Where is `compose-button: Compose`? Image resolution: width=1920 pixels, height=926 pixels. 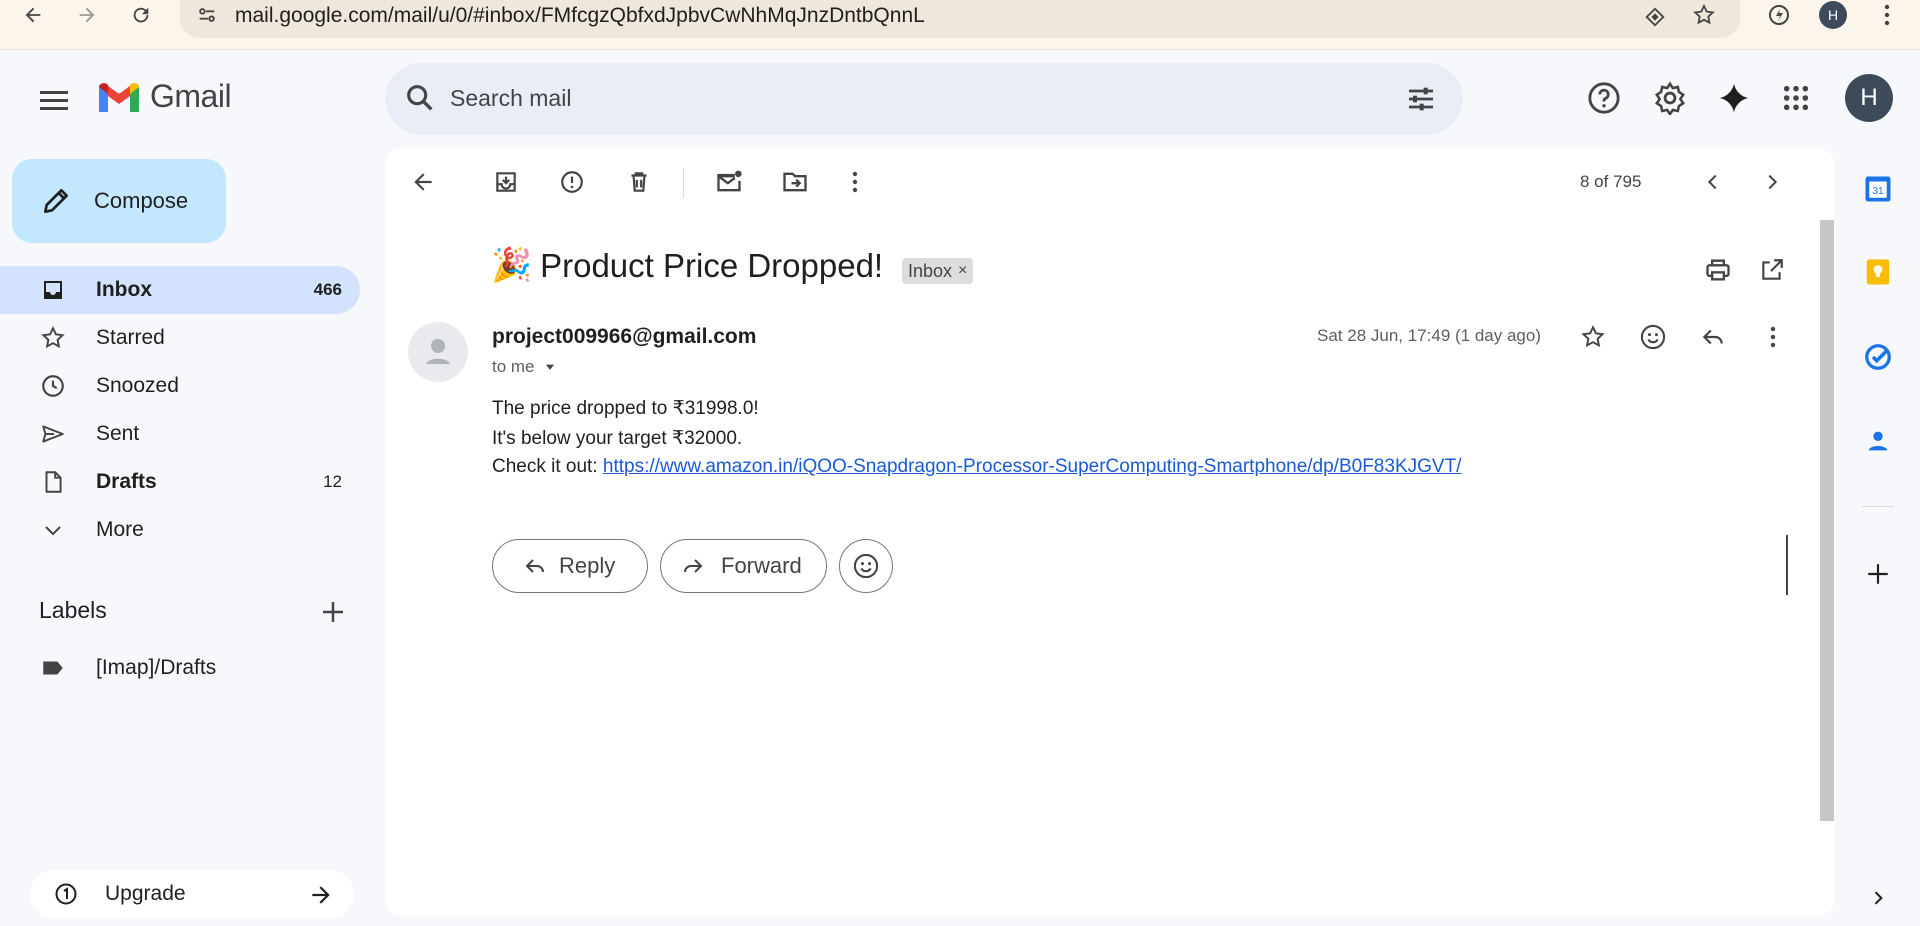
compose-button: Compose is located at coordinates (119, 201).